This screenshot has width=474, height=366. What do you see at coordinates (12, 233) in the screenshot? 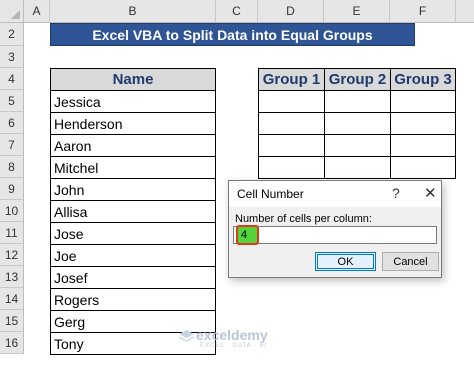
I see `row-header-11: 11` at bounding box center [12, 233].